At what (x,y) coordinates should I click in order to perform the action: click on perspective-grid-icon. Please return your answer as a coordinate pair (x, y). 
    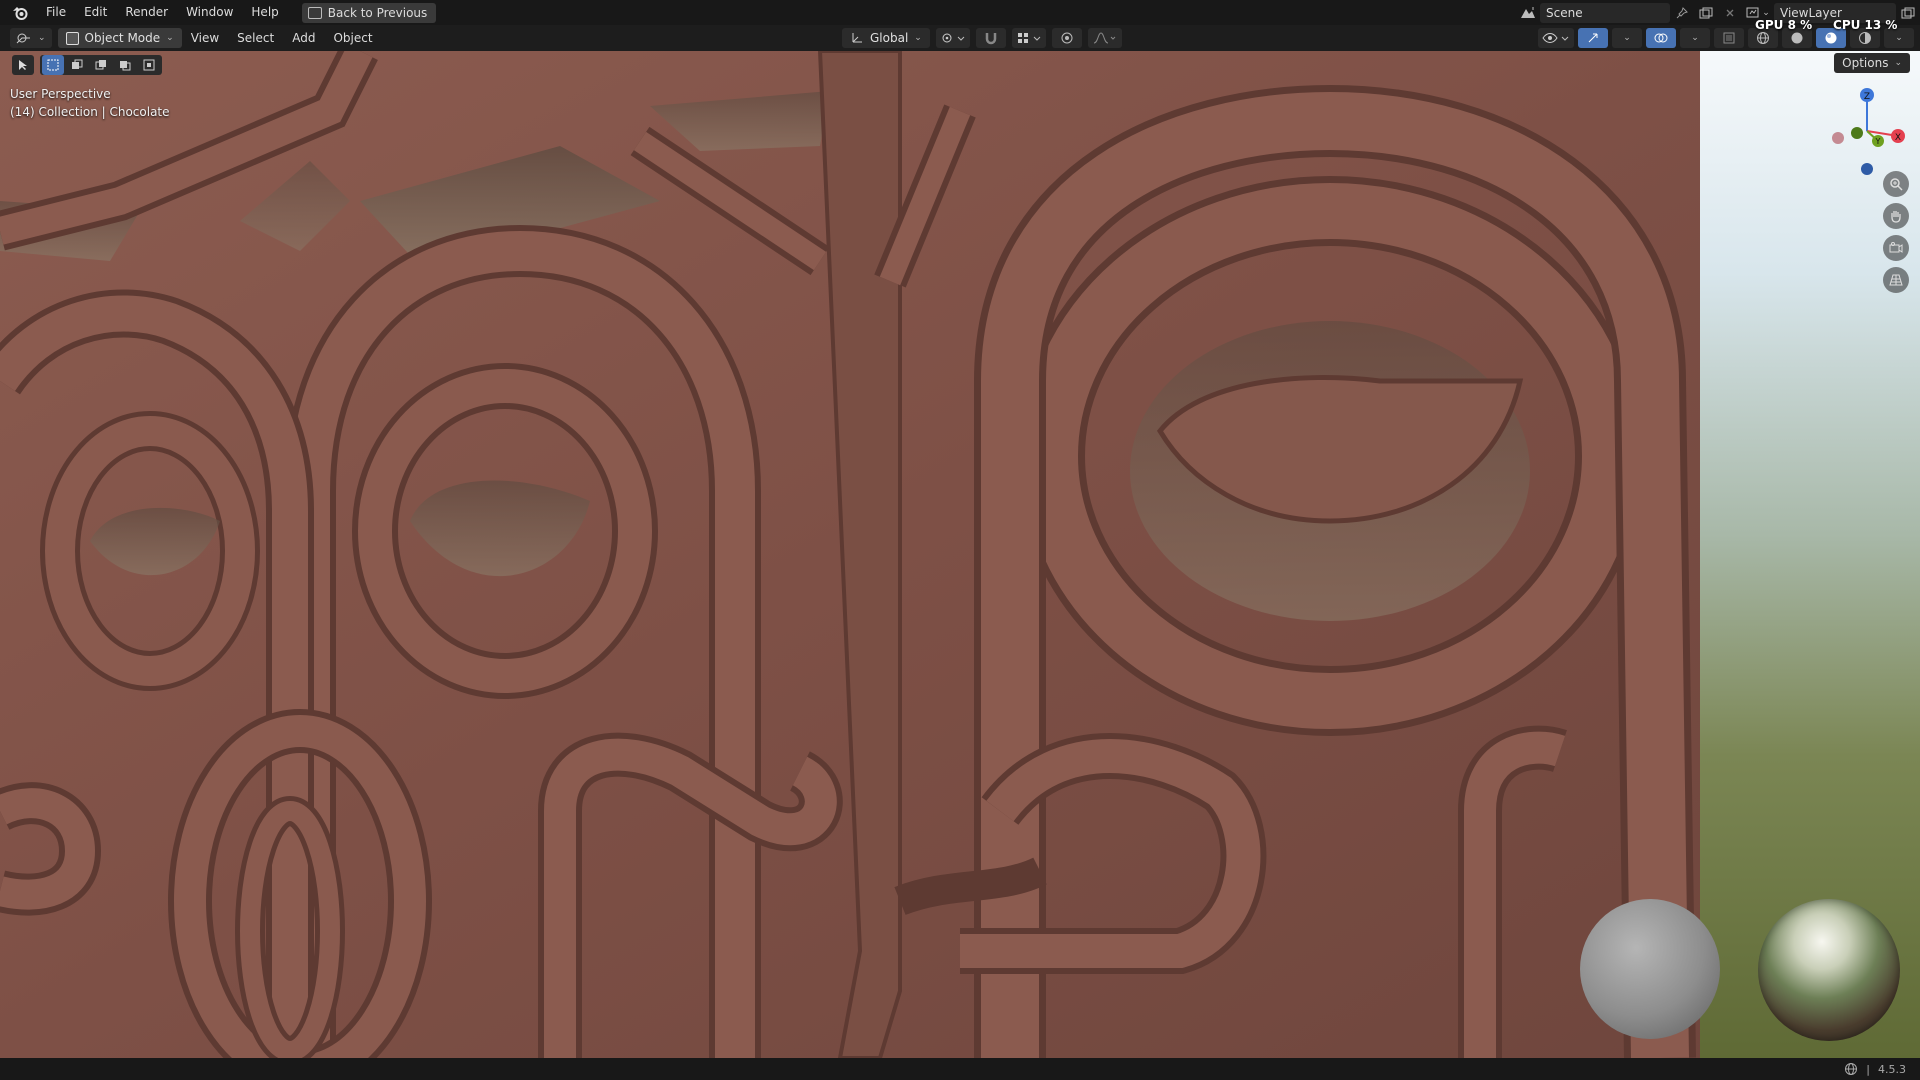
    Looking at the image, I should click on (1896, 280).